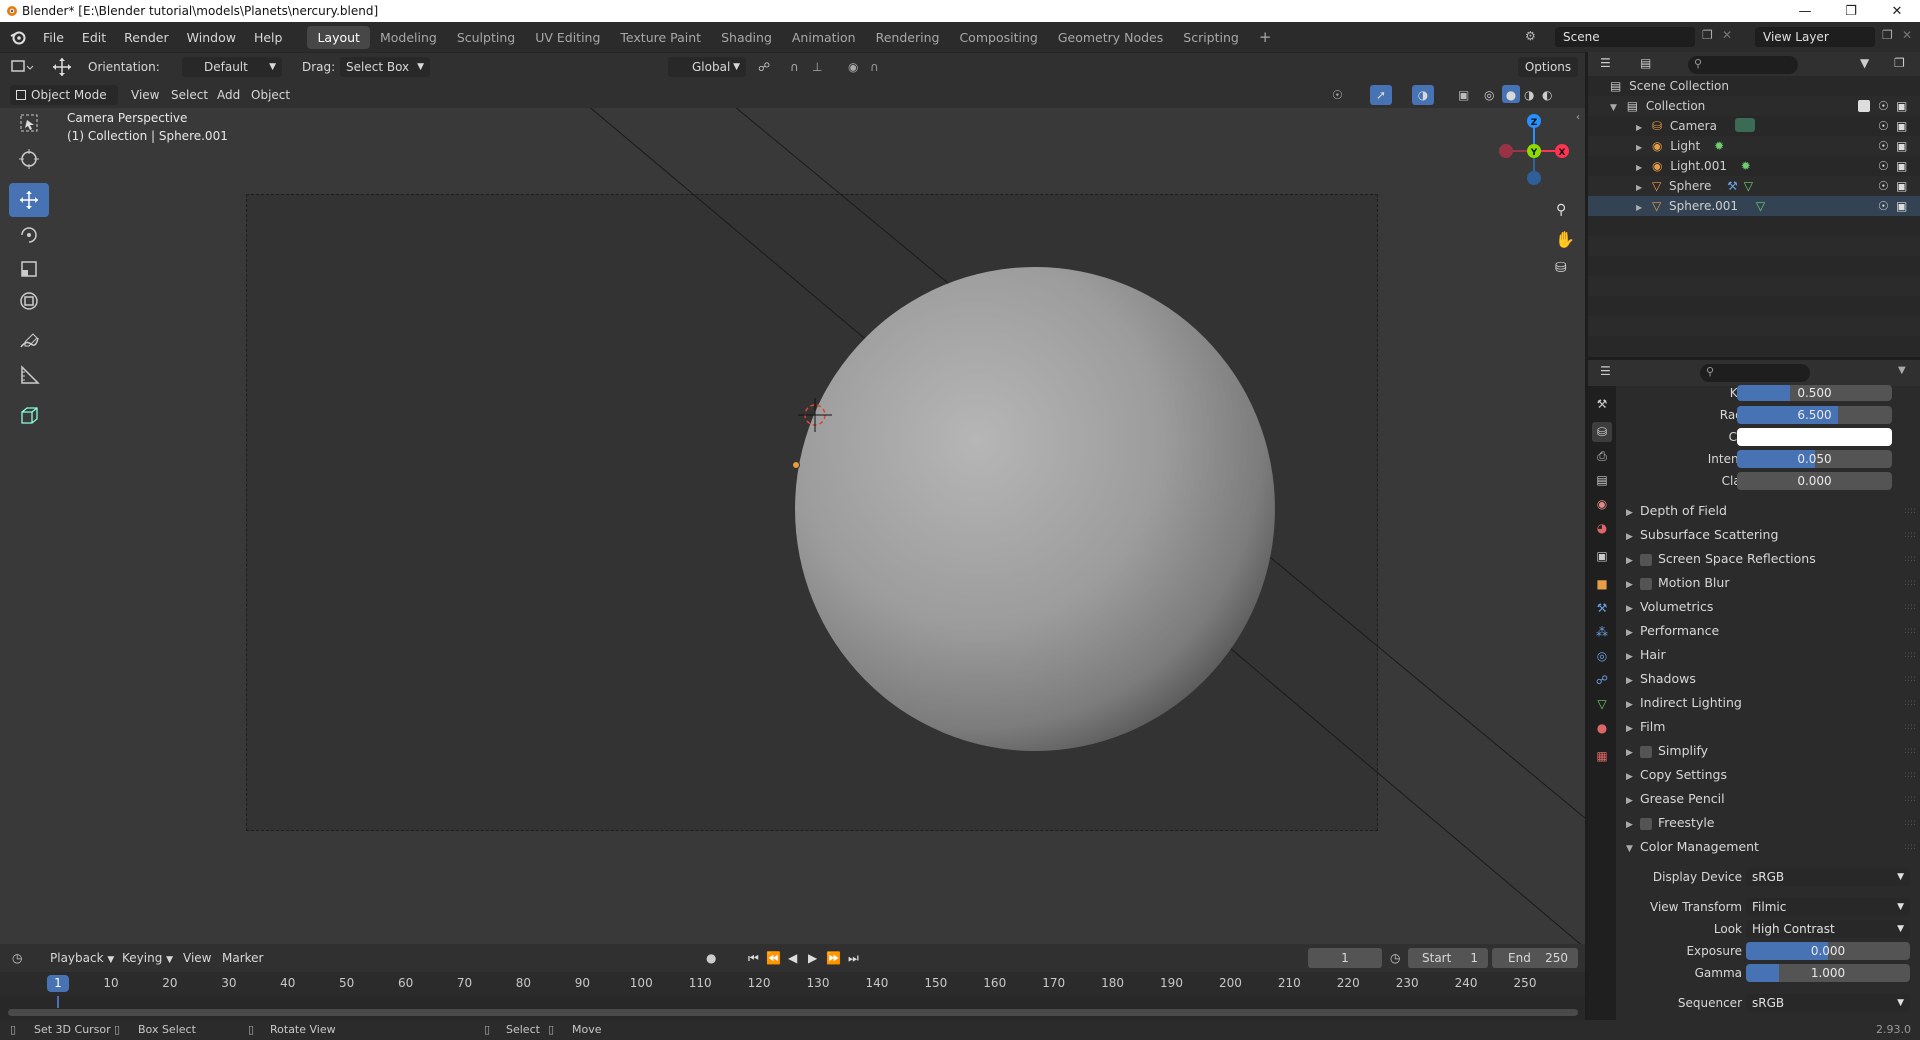  What do you see at coordinates (1530, 153) in the screenshot?
I see `navigation-gizmo: Z X Y` at bounding box center [1530, 153].